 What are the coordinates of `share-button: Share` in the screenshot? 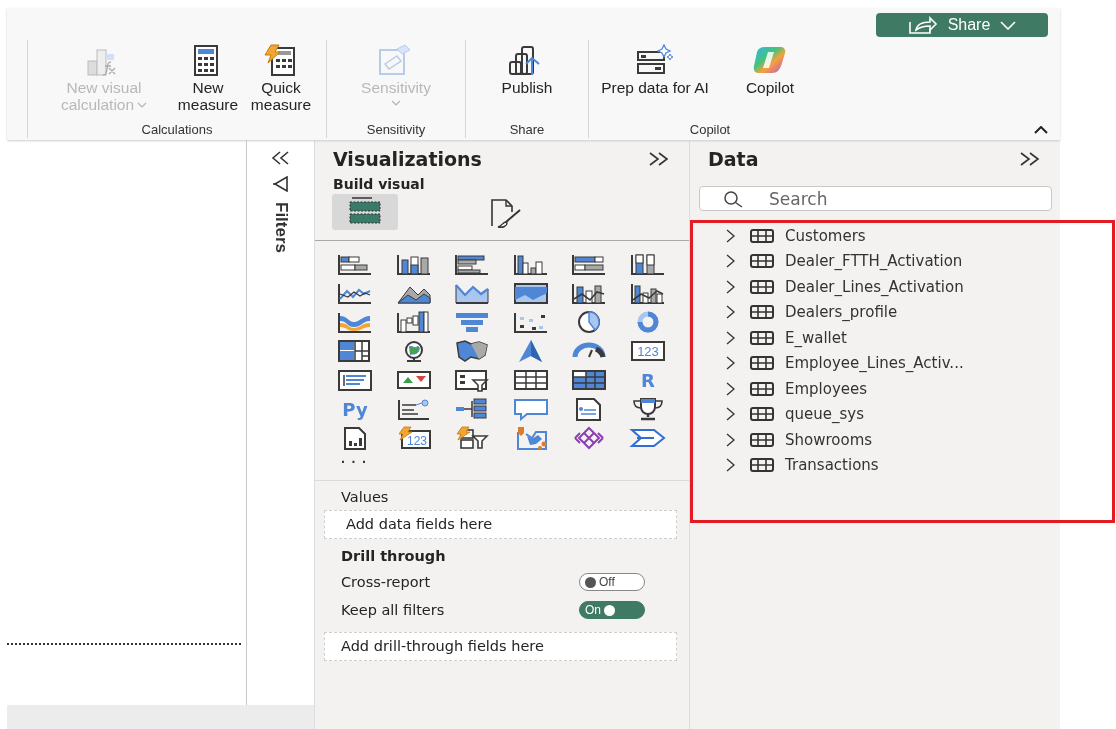 It's located at (962, 25).